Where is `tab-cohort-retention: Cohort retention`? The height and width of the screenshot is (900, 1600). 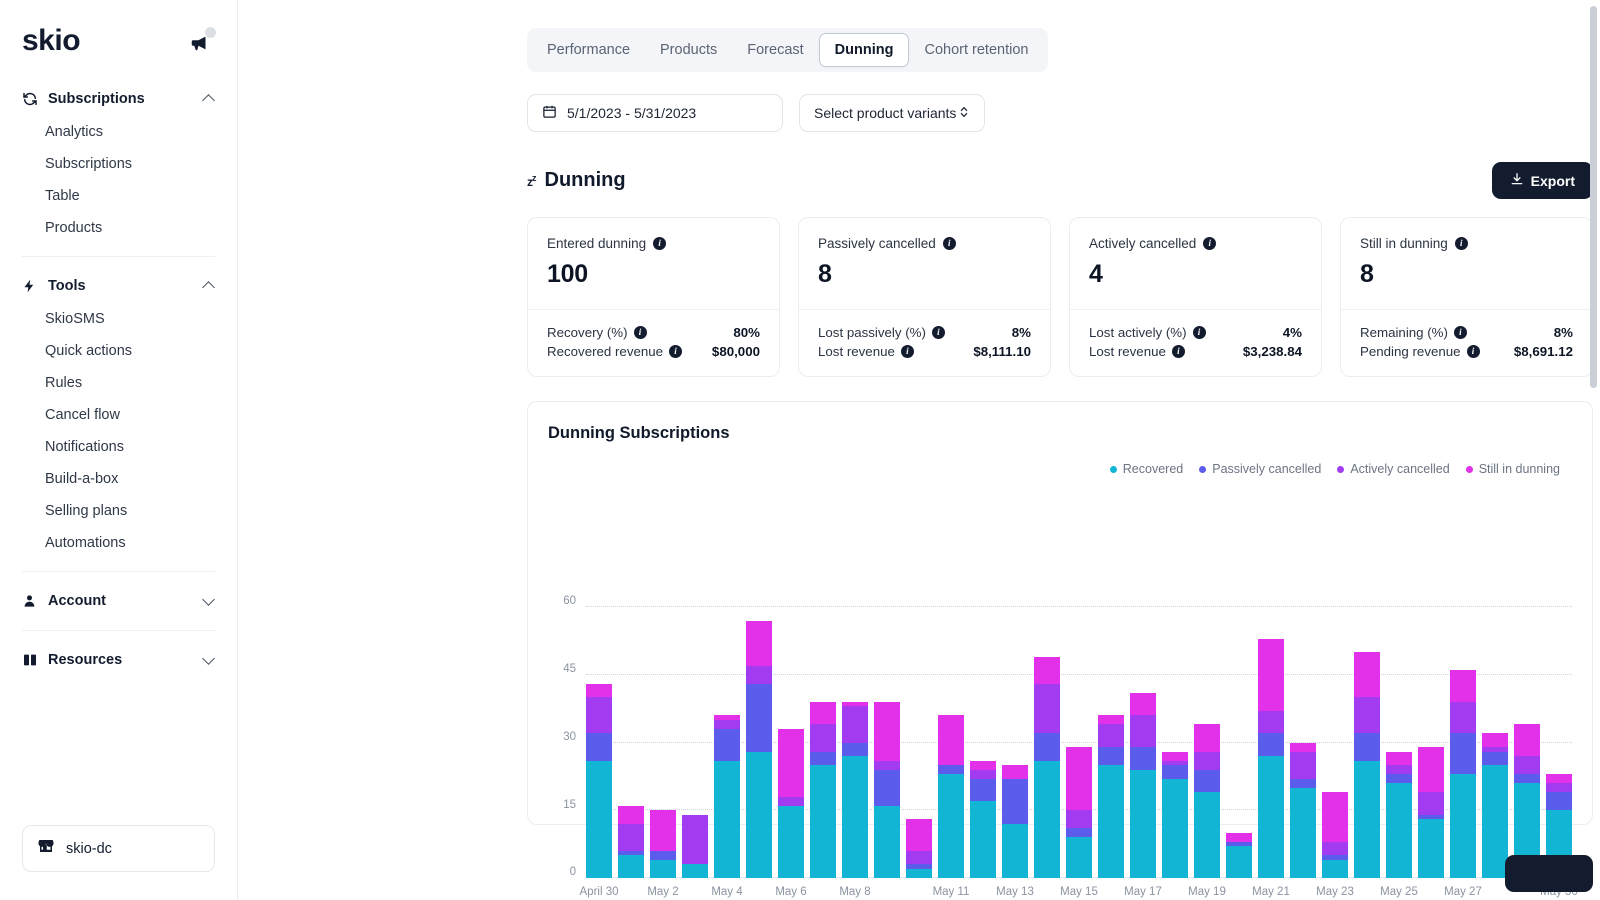
tab-cohort-retention: Cohort retention is located at coordinates (976, 50).